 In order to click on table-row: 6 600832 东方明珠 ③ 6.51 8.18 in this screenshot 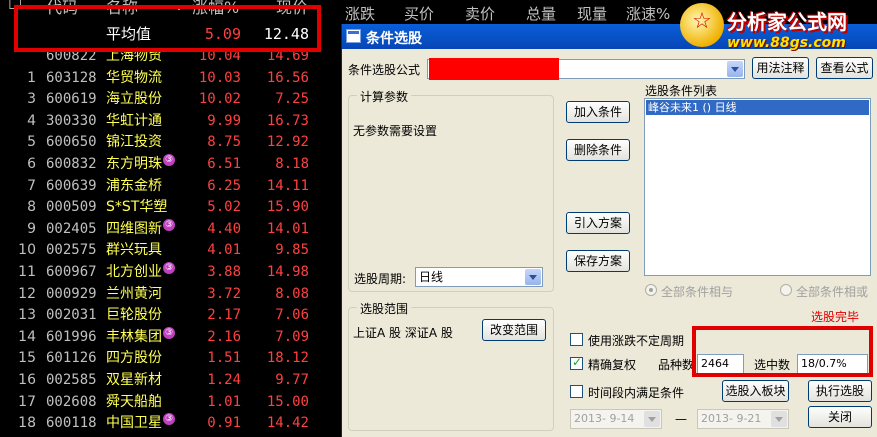, I will do `click(170, 164)`.